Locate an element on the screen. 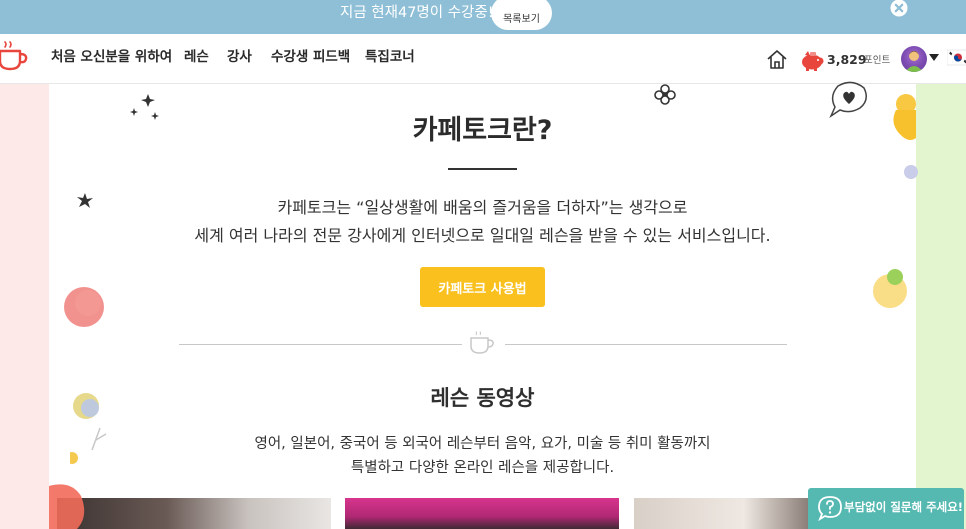 This screenshot has width=966, height=529. lavender-circle is located at coordinates (911, 174).